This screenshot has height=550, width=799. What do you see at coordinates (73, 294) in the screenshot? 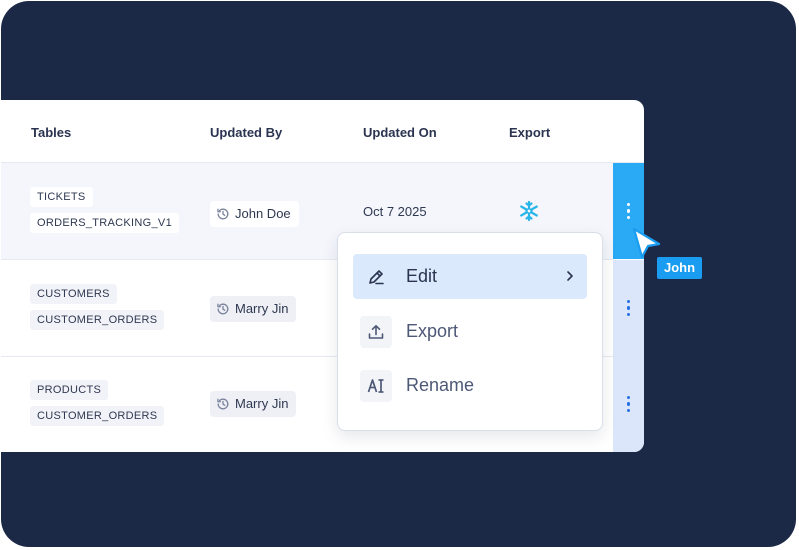
I see `table-tag: CUSTOMERS` at bounding box center [73, 294].